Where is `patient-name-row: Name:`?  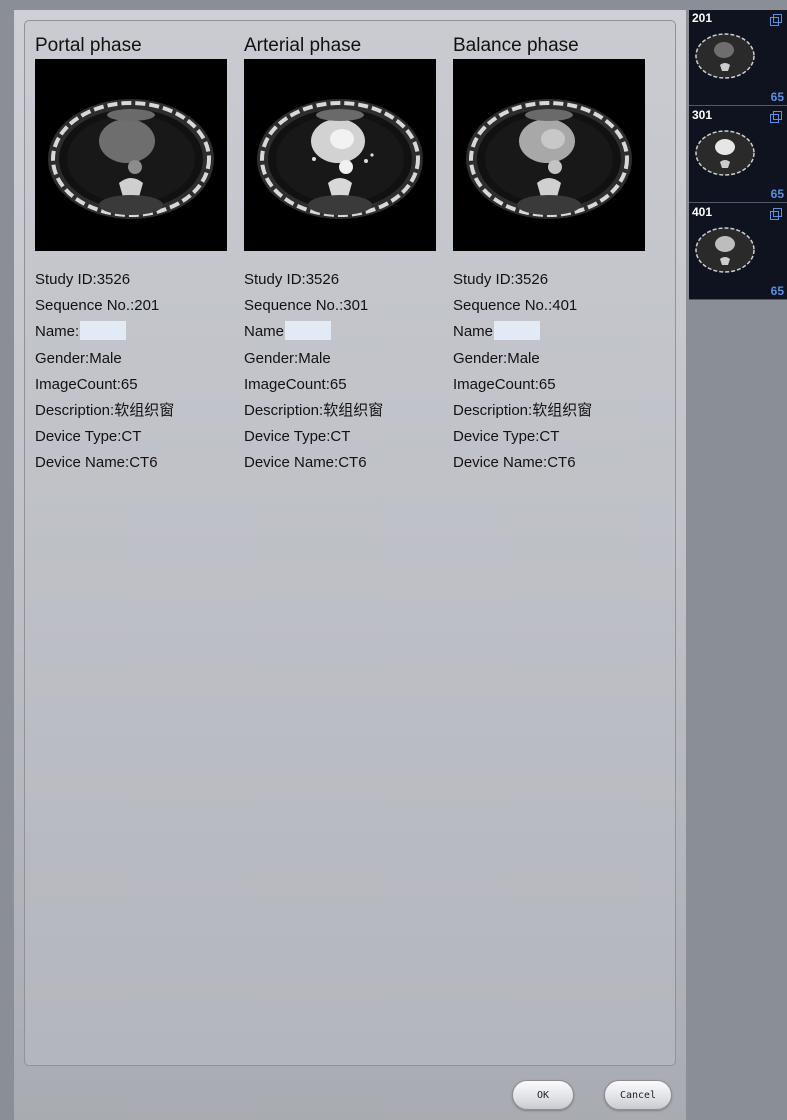 patient-name-row: Name: is located at coordinates (104, 332).